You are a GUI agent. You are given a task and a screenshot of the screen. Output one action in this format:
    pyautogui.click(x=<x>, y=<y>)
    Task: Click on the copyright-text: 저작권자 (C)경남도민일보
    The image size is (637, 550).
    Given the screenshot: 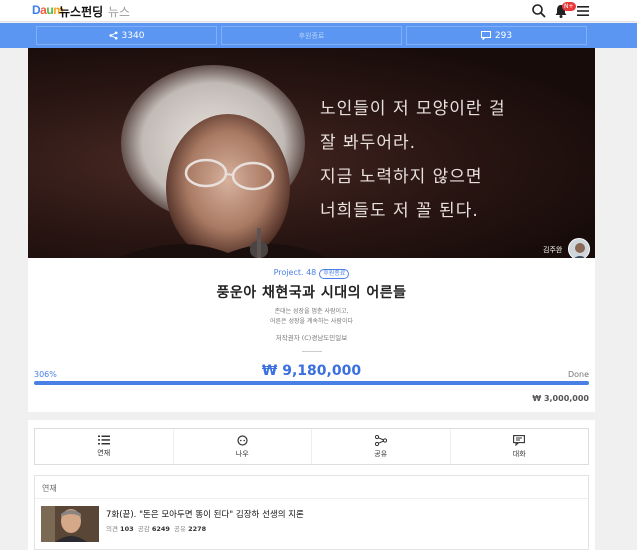 What is the action you would take?
    pyautogui.click(x=311, y=338)
    